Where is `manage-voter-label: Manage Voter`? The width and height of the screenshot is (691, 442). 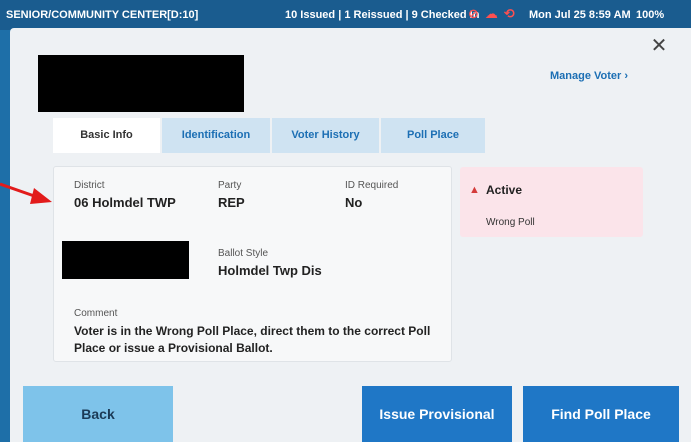
manage-voter-label: Manage Voter is located at coordinates (586, 76).